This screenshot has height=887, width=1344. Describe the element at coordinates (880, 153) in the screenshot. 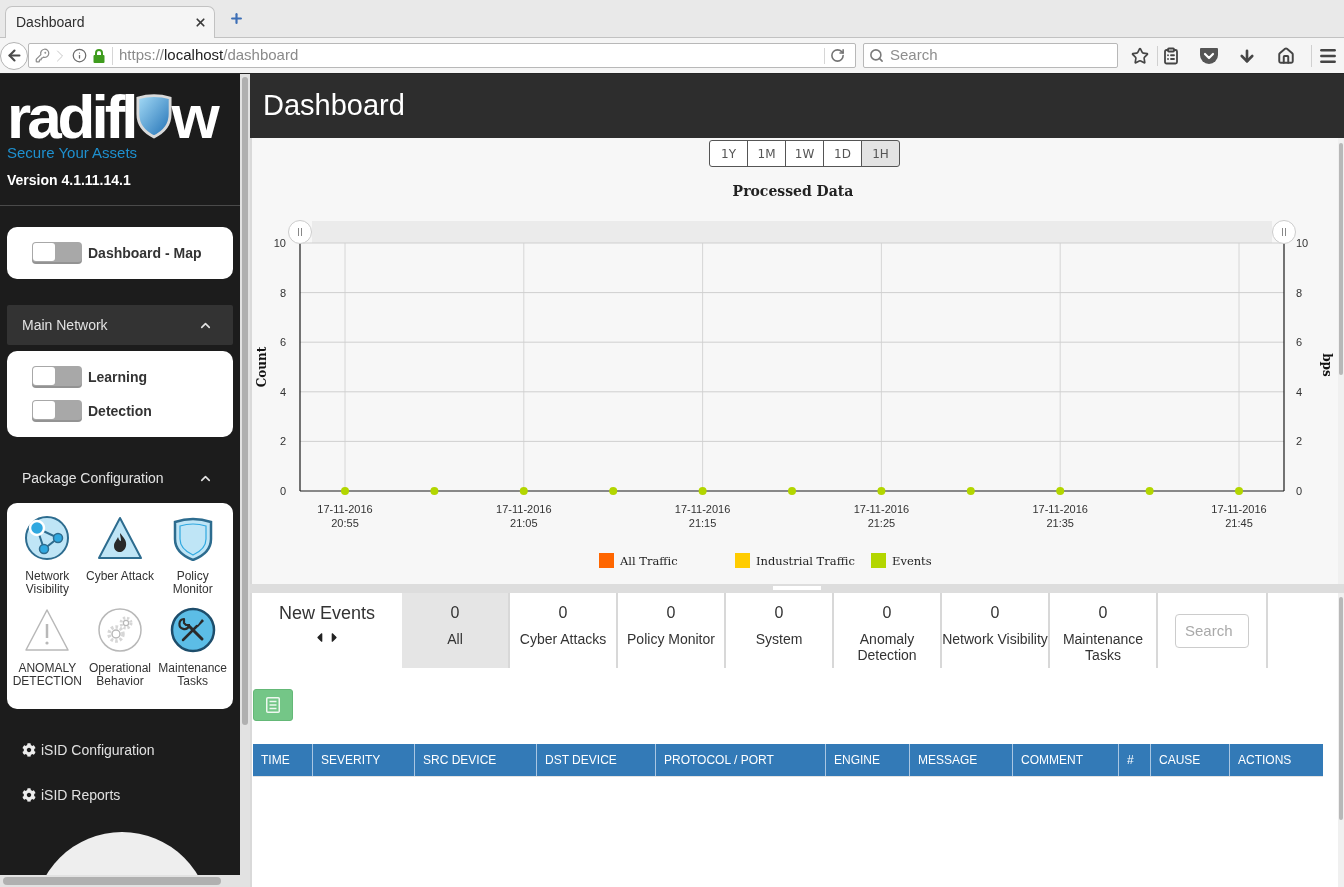

I see `range-button: 1H` at that location.